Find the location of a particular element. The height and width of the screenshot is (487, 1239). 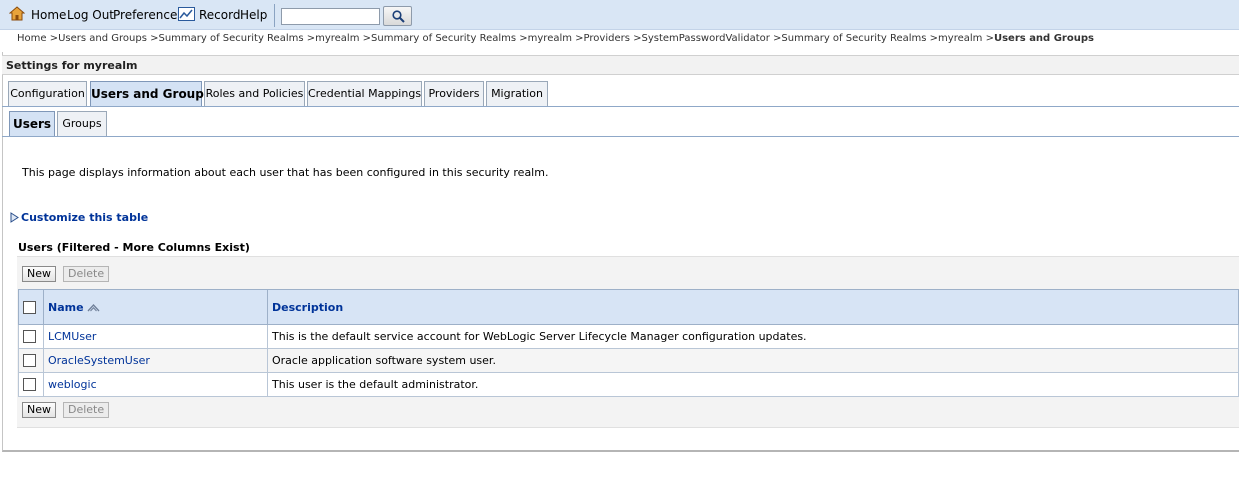

tab-divider is located at coordinates (620, 106).